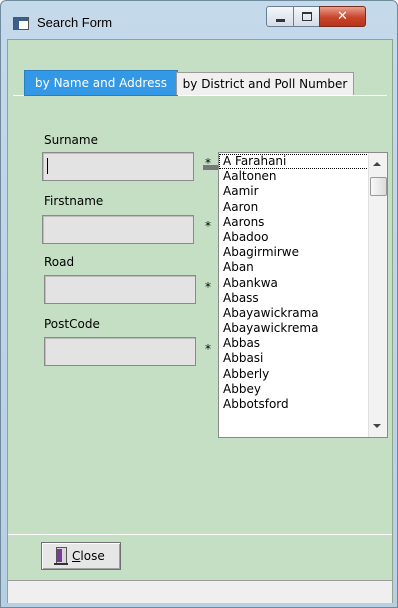 The width and height of the screenshot is (398, 608). I want to click on scroll-up-arrow-icon, so click(377, 164).